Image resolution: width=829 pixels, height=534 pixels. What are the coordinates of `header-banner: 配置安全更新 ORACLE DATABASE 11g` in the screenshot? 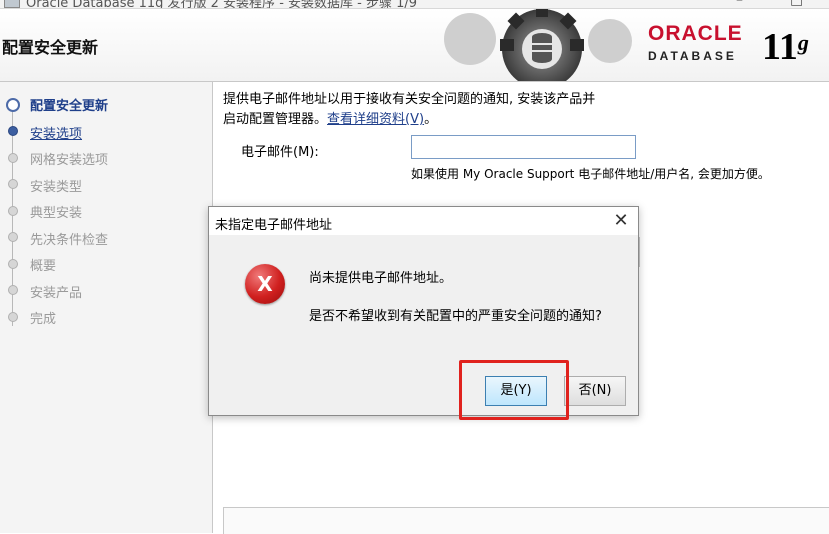 It's located at (414, 45).